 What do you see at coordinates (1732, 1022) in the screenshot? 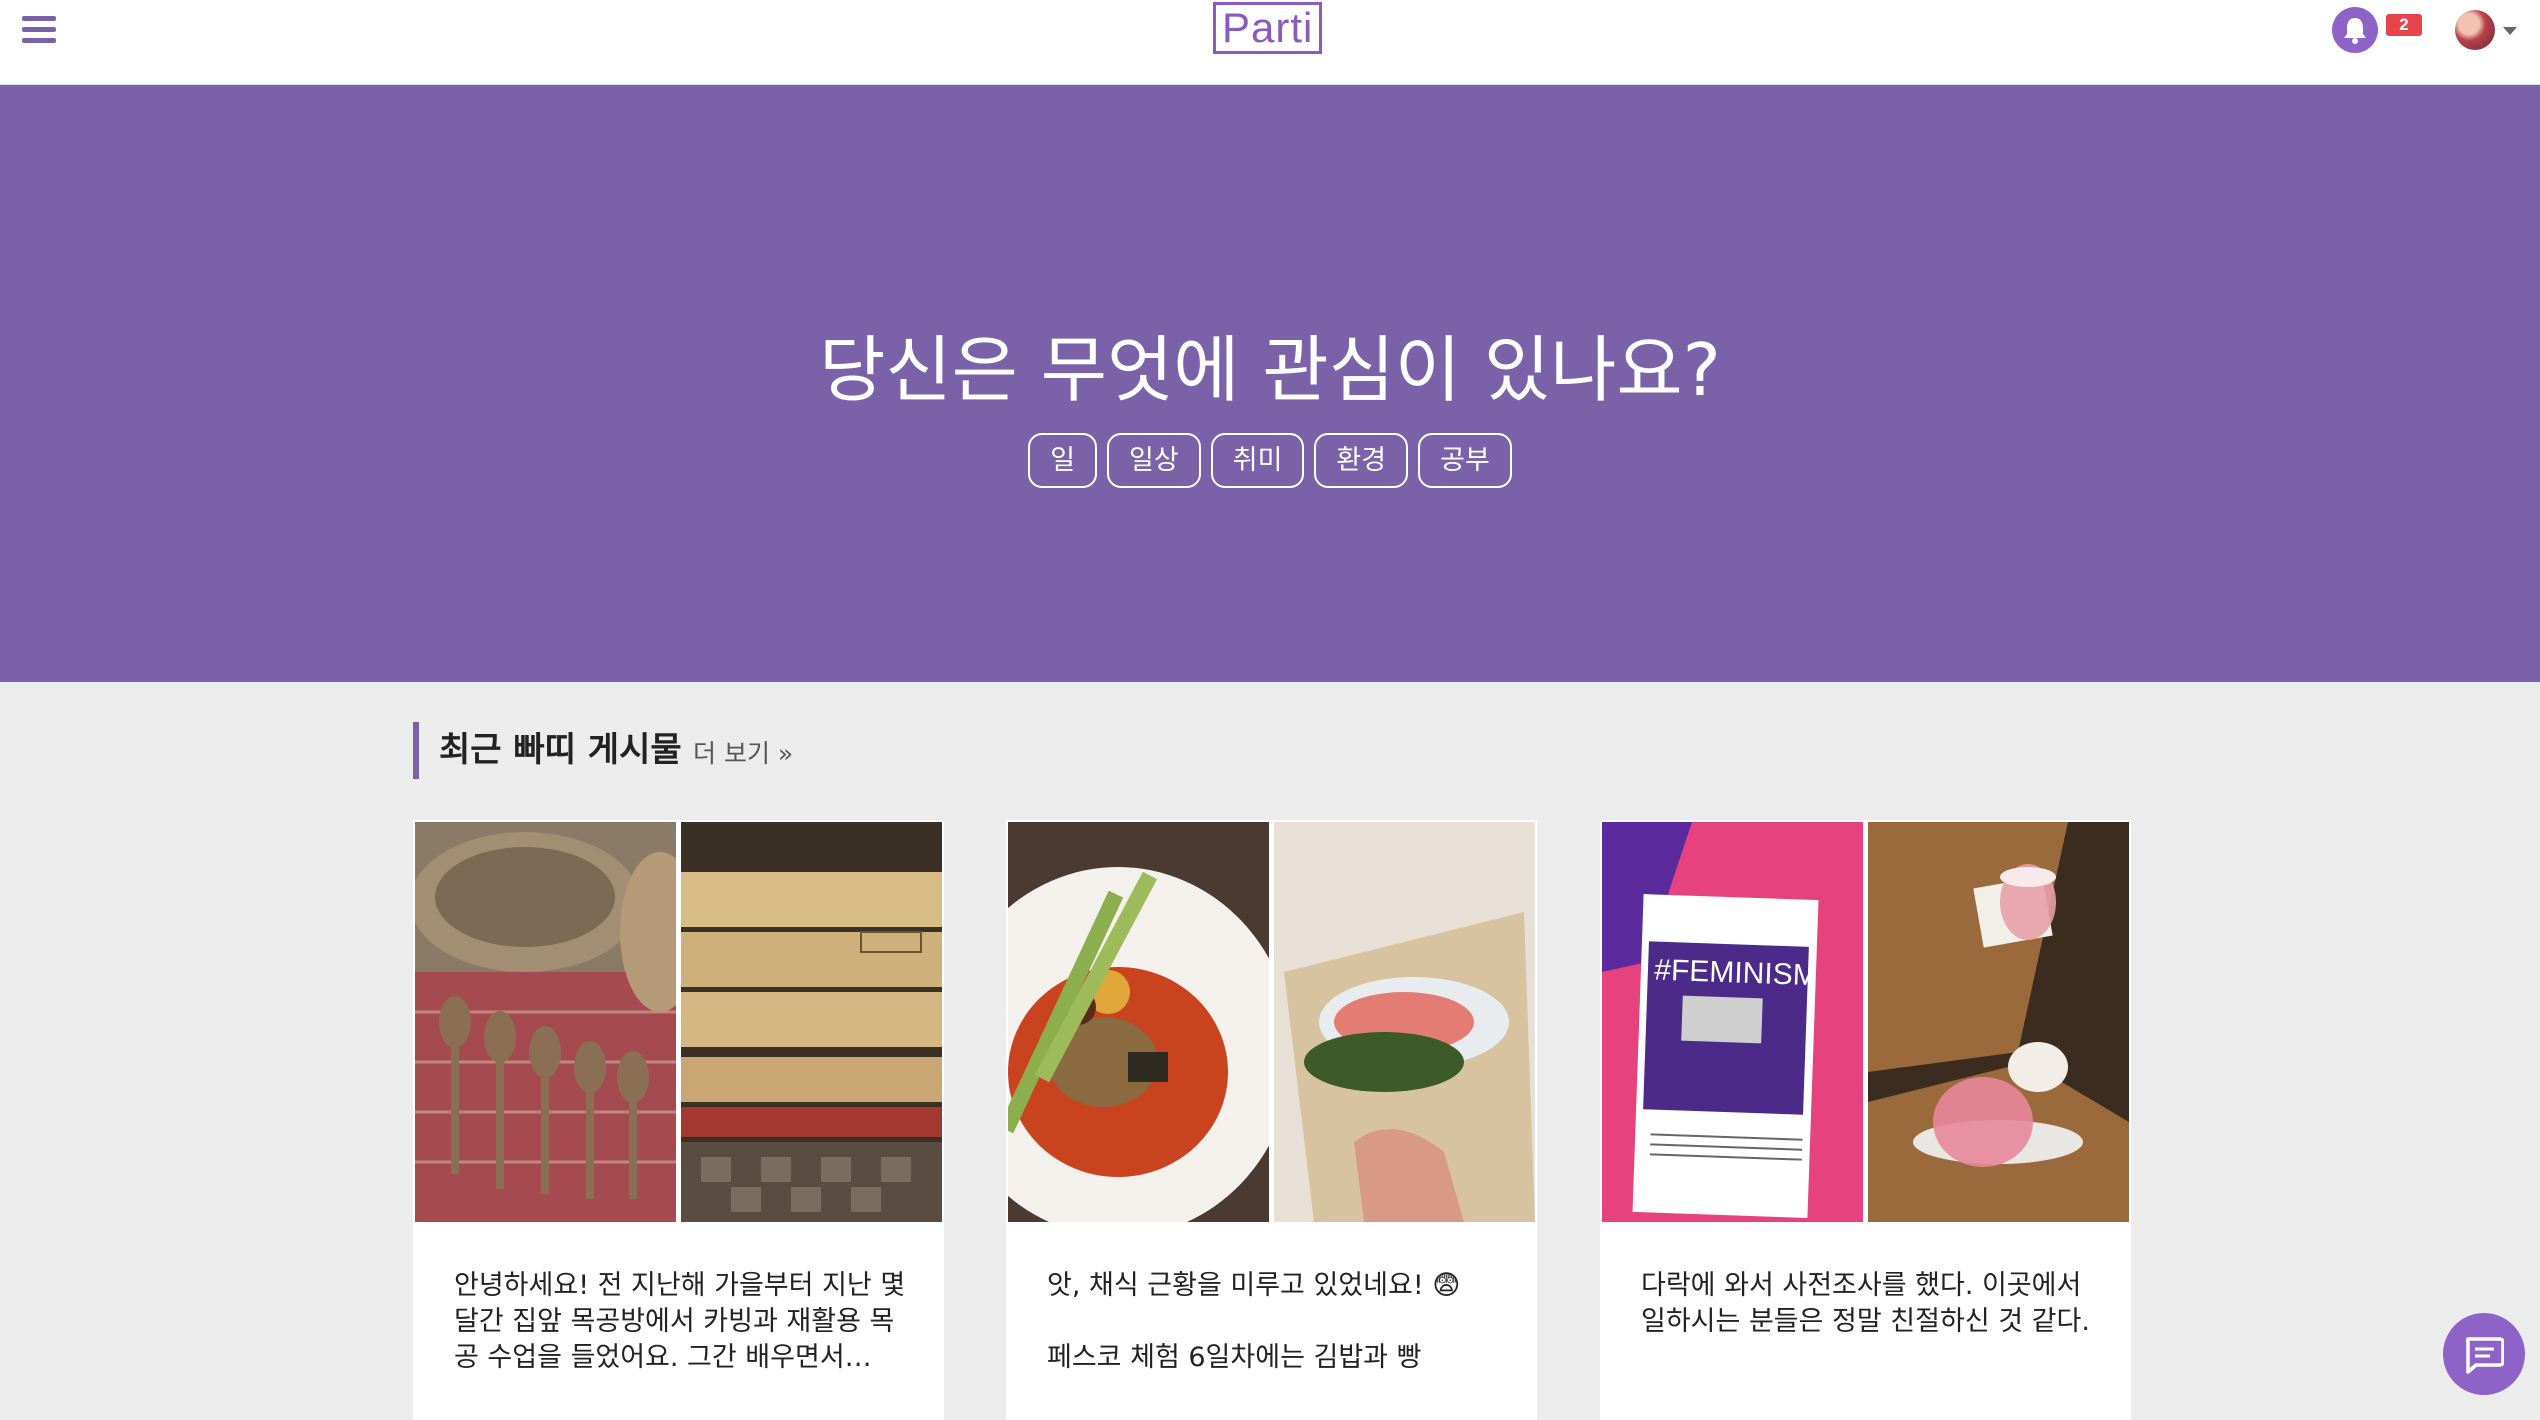
I see `post-photo-feminism-poster: #FEMINISM` at bounding box center [1732, 1022].